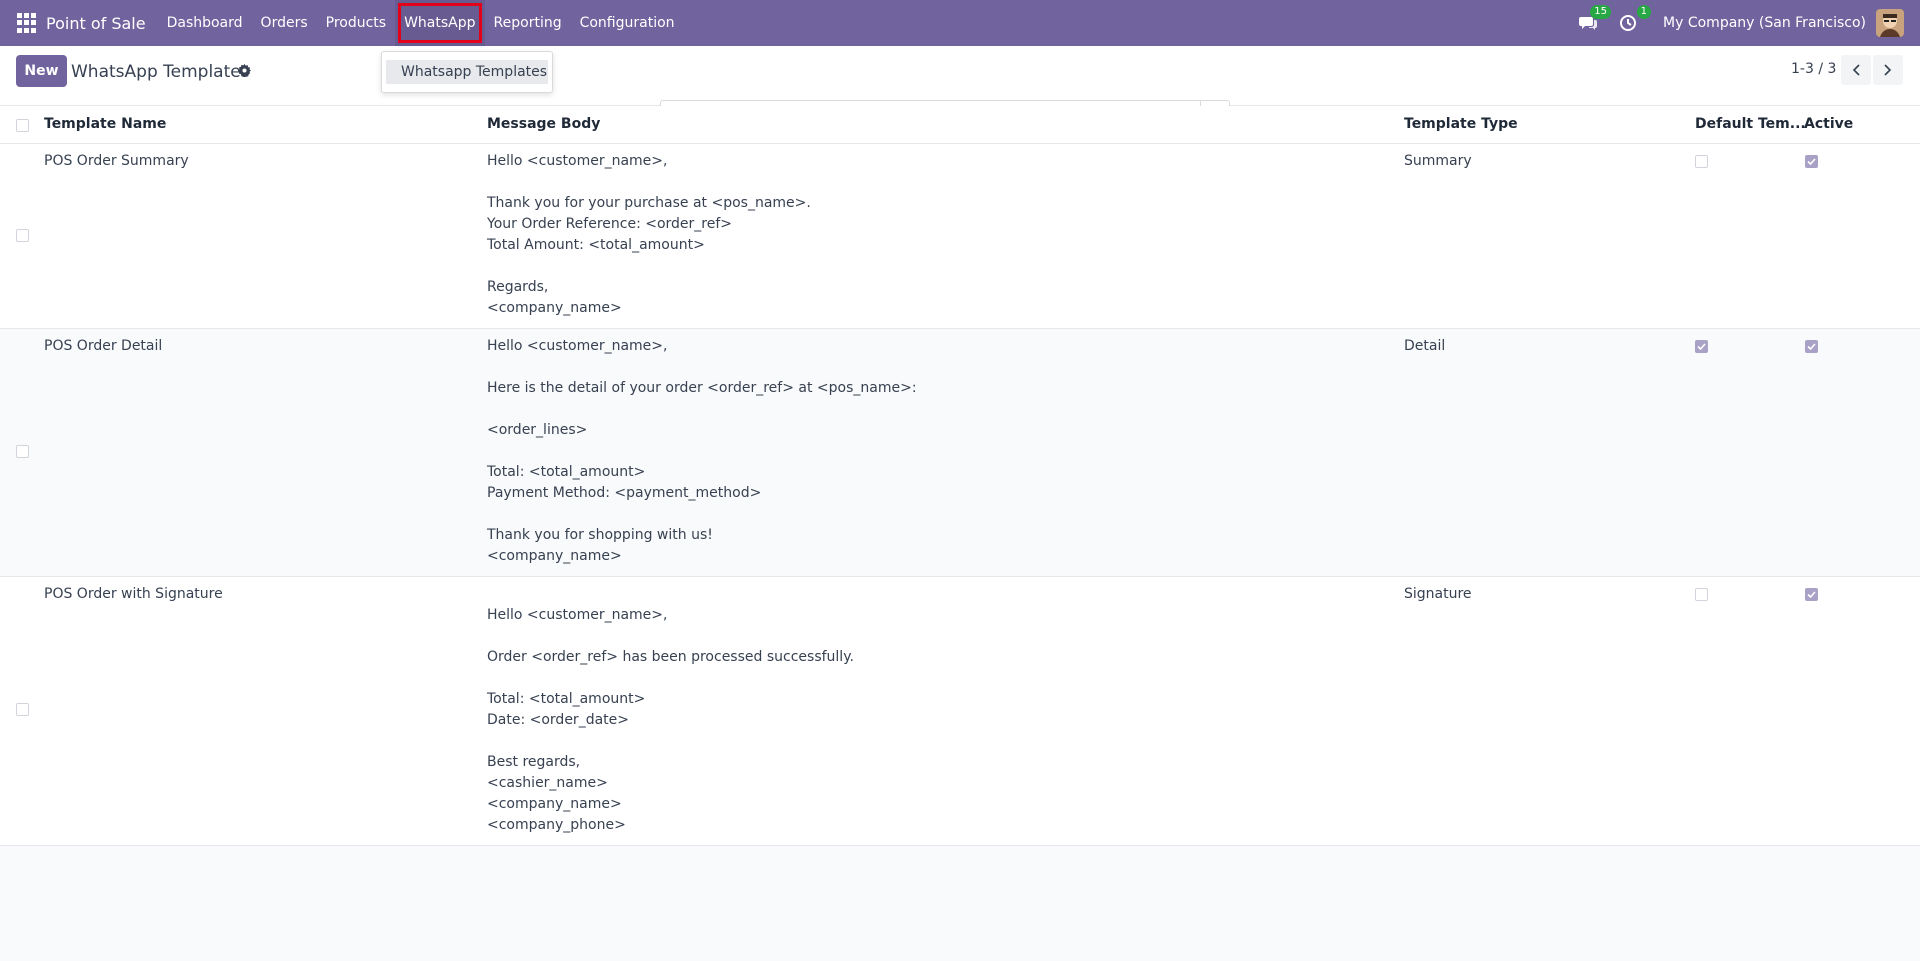 The image size is (1920, 961). What do you see at coordinates (518, 287) in the screenshot?
I see `body-line: Regards,` at bounding box center [518, 287].